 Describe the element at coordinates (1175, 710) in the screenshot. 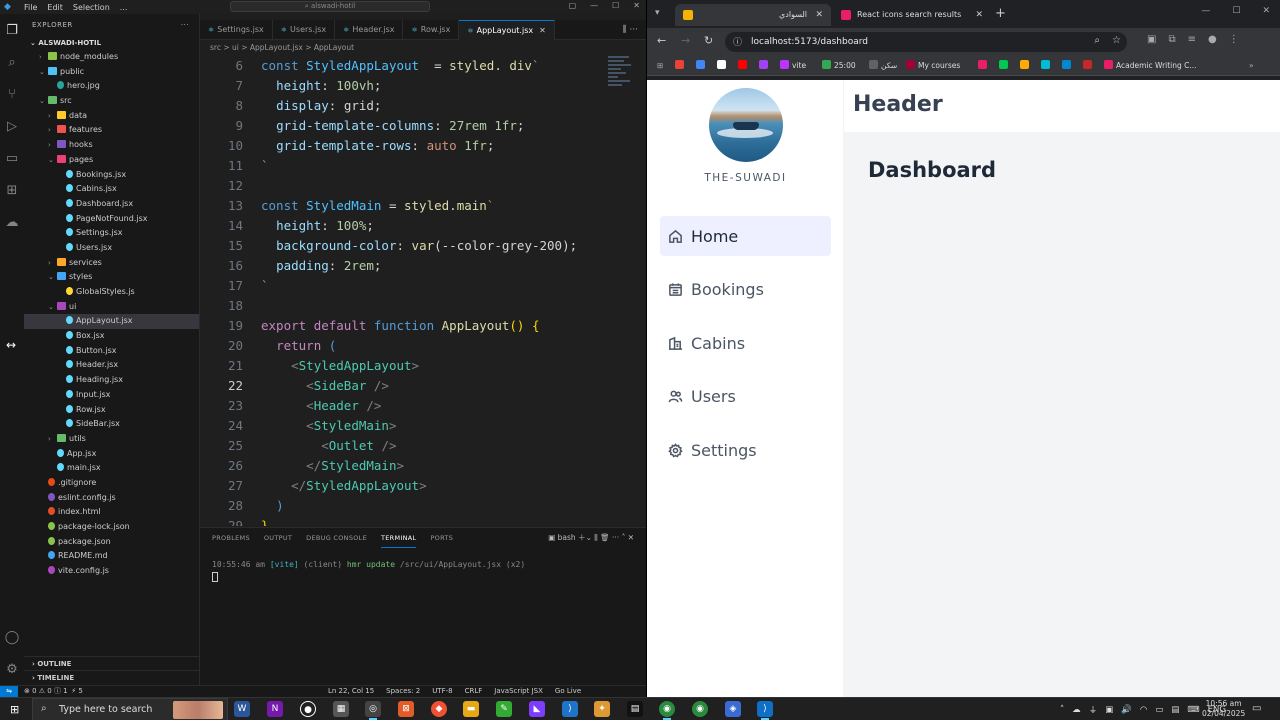

I see `network-icon: ▤` at that location.